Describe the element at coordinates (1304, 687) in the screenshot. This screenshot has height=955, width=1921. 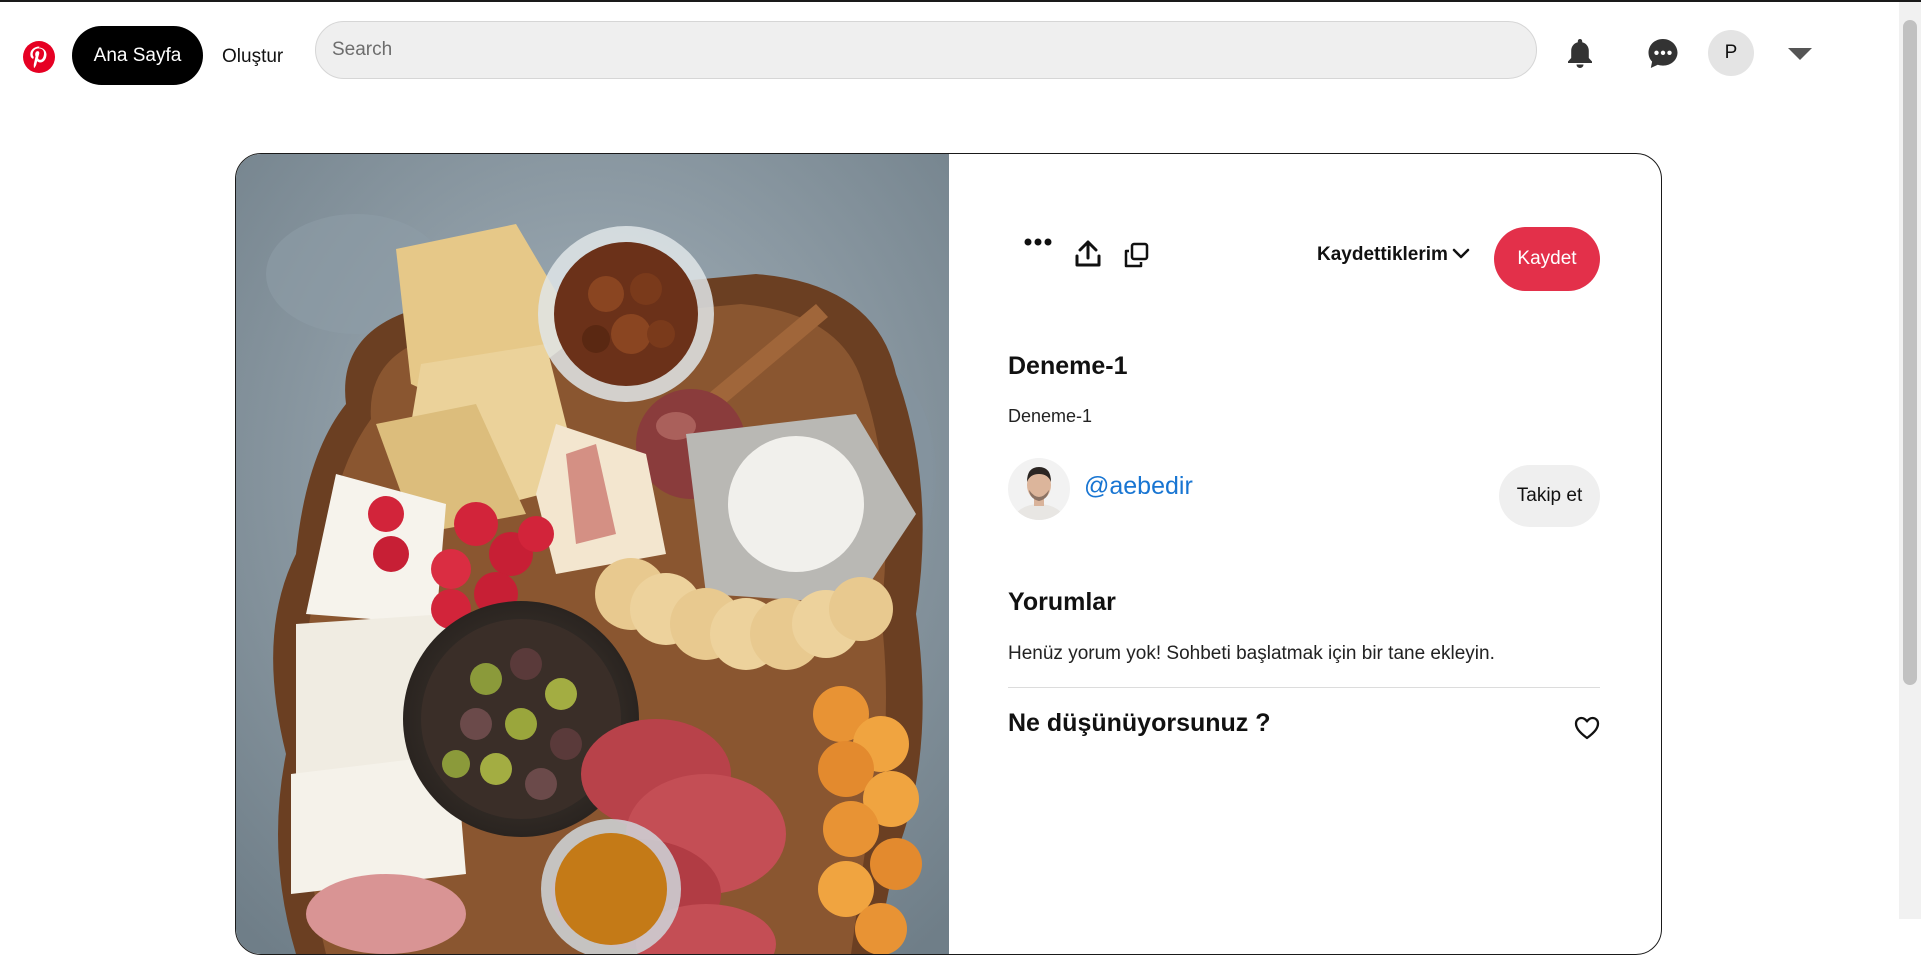
I see `comments-divider` at that location.